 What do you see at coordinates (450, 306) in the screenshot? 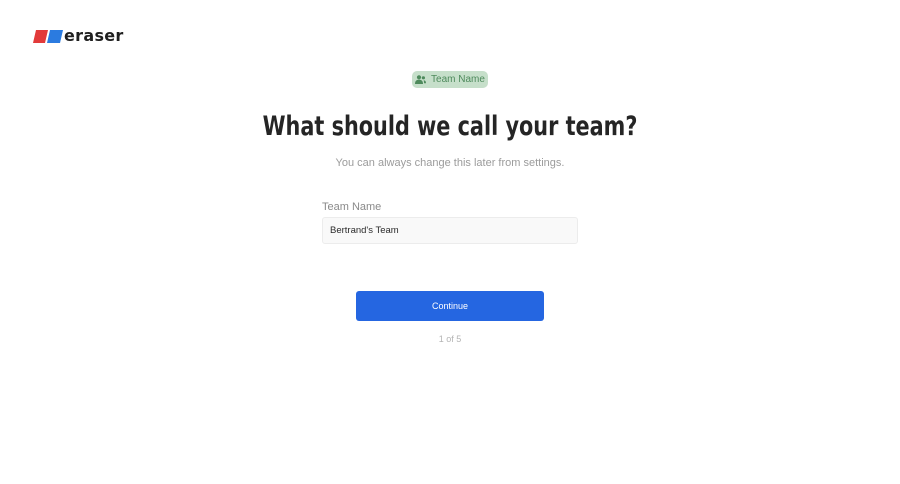
I see `continue-button: Continue` at bounding box center [450, 306].